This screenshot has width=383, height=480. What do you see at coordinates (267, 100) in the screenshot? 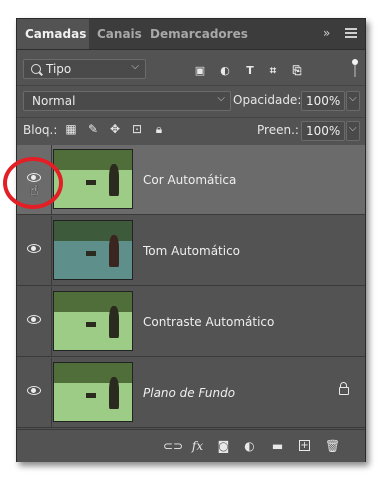
I see `opacity-label: Opacidade:` at bounding box center [267, 100].